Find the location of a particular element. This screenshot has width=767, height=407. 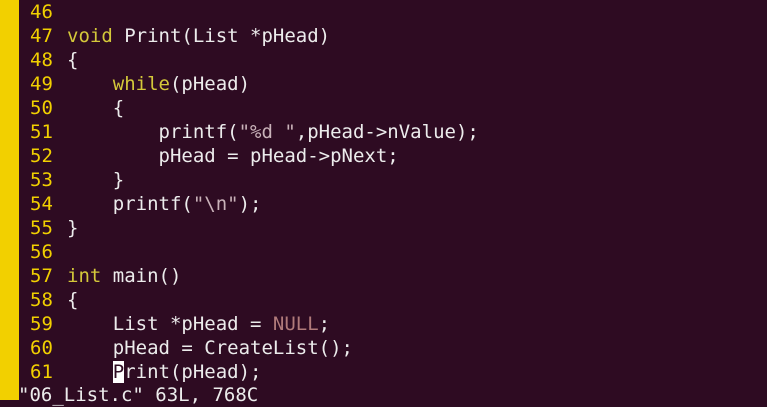

code-line: 61 Print(pHead); is located at coordinates (140, 372).